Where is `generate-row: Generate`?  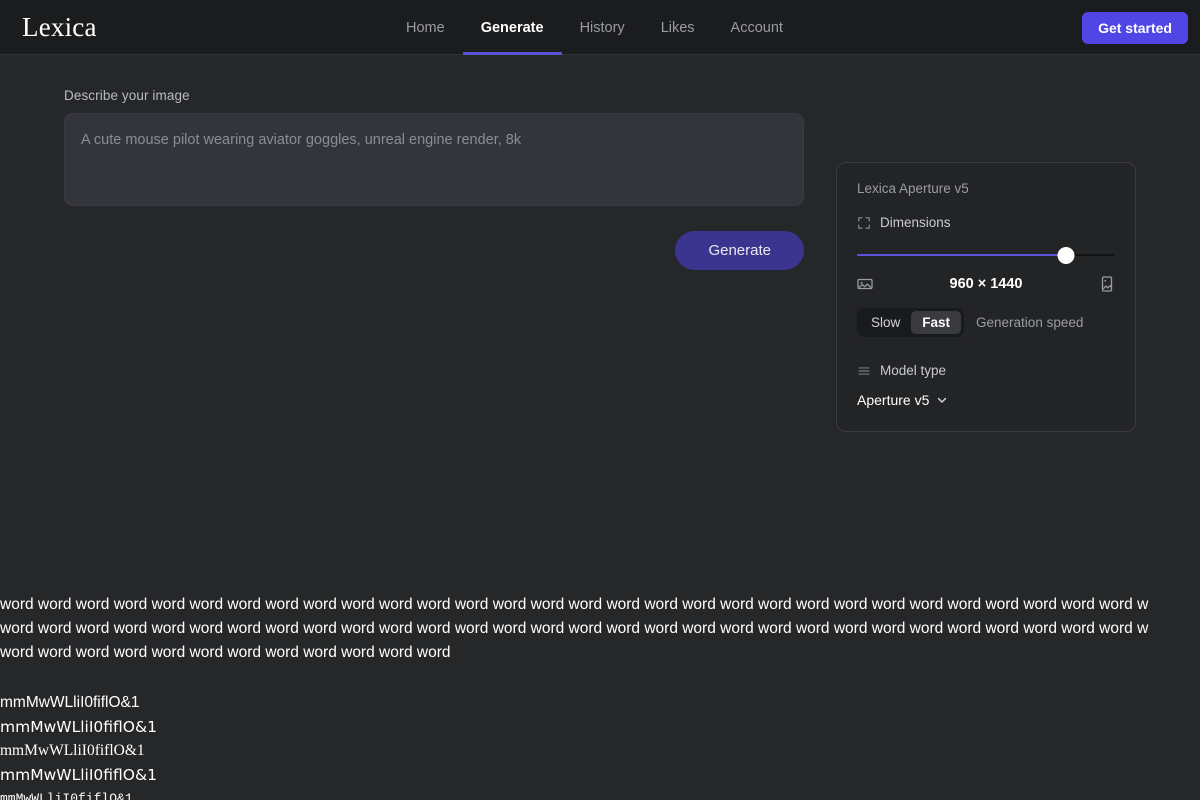 generate-row: Generate is located at coordinates (434, 250).